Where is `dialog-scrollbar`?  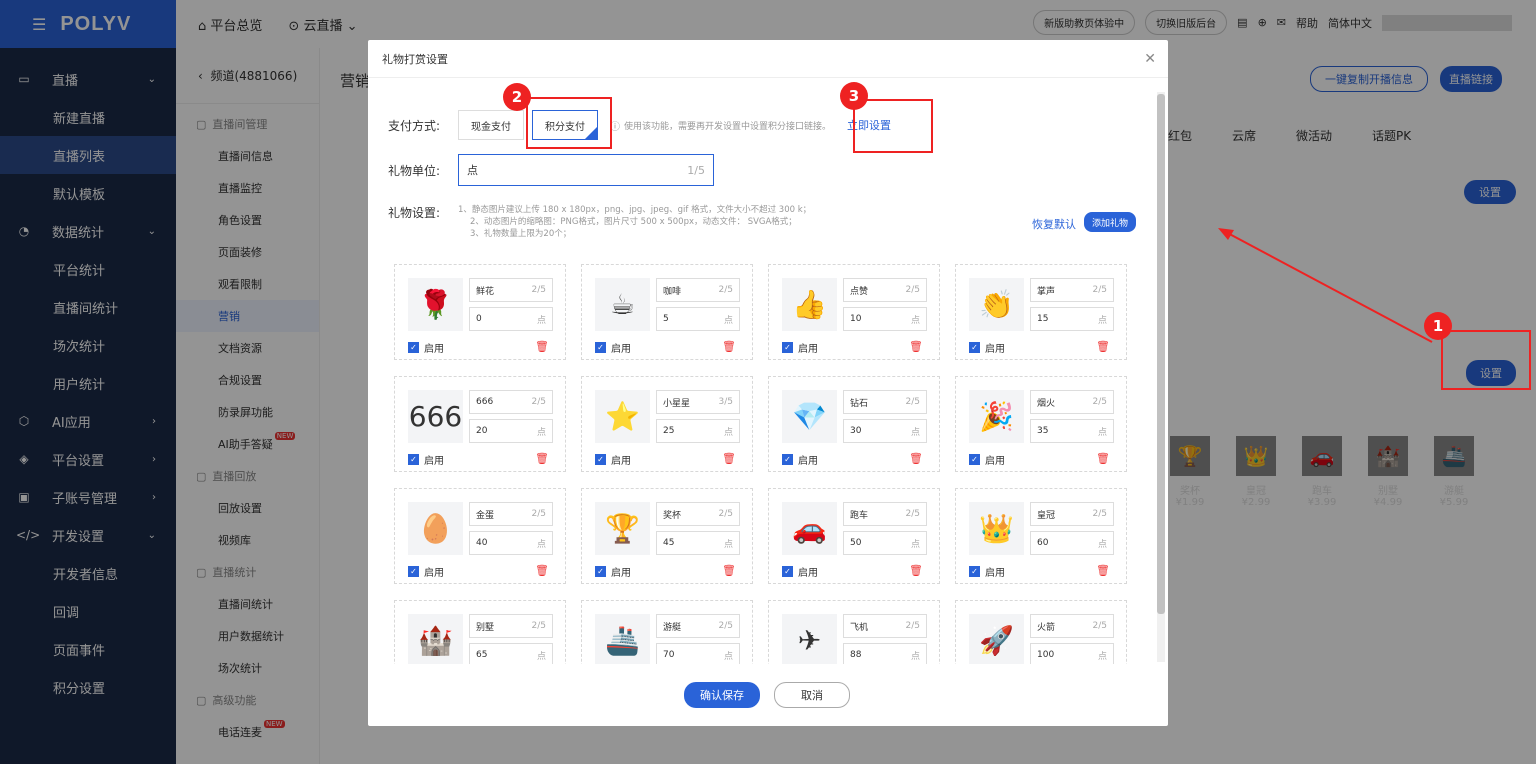
dialog-scrollbar is located at coordinates (1161, 377).